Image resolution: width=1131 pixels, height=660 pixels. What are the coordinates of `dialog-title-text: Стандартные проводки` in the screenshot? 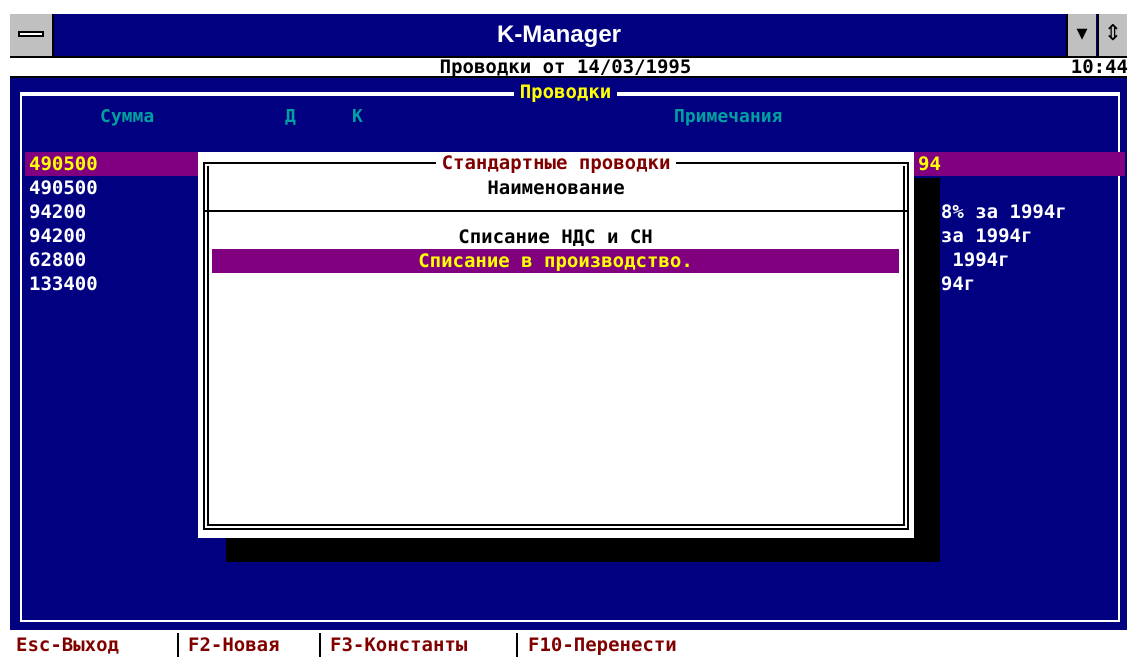 It's located at (556, 163).